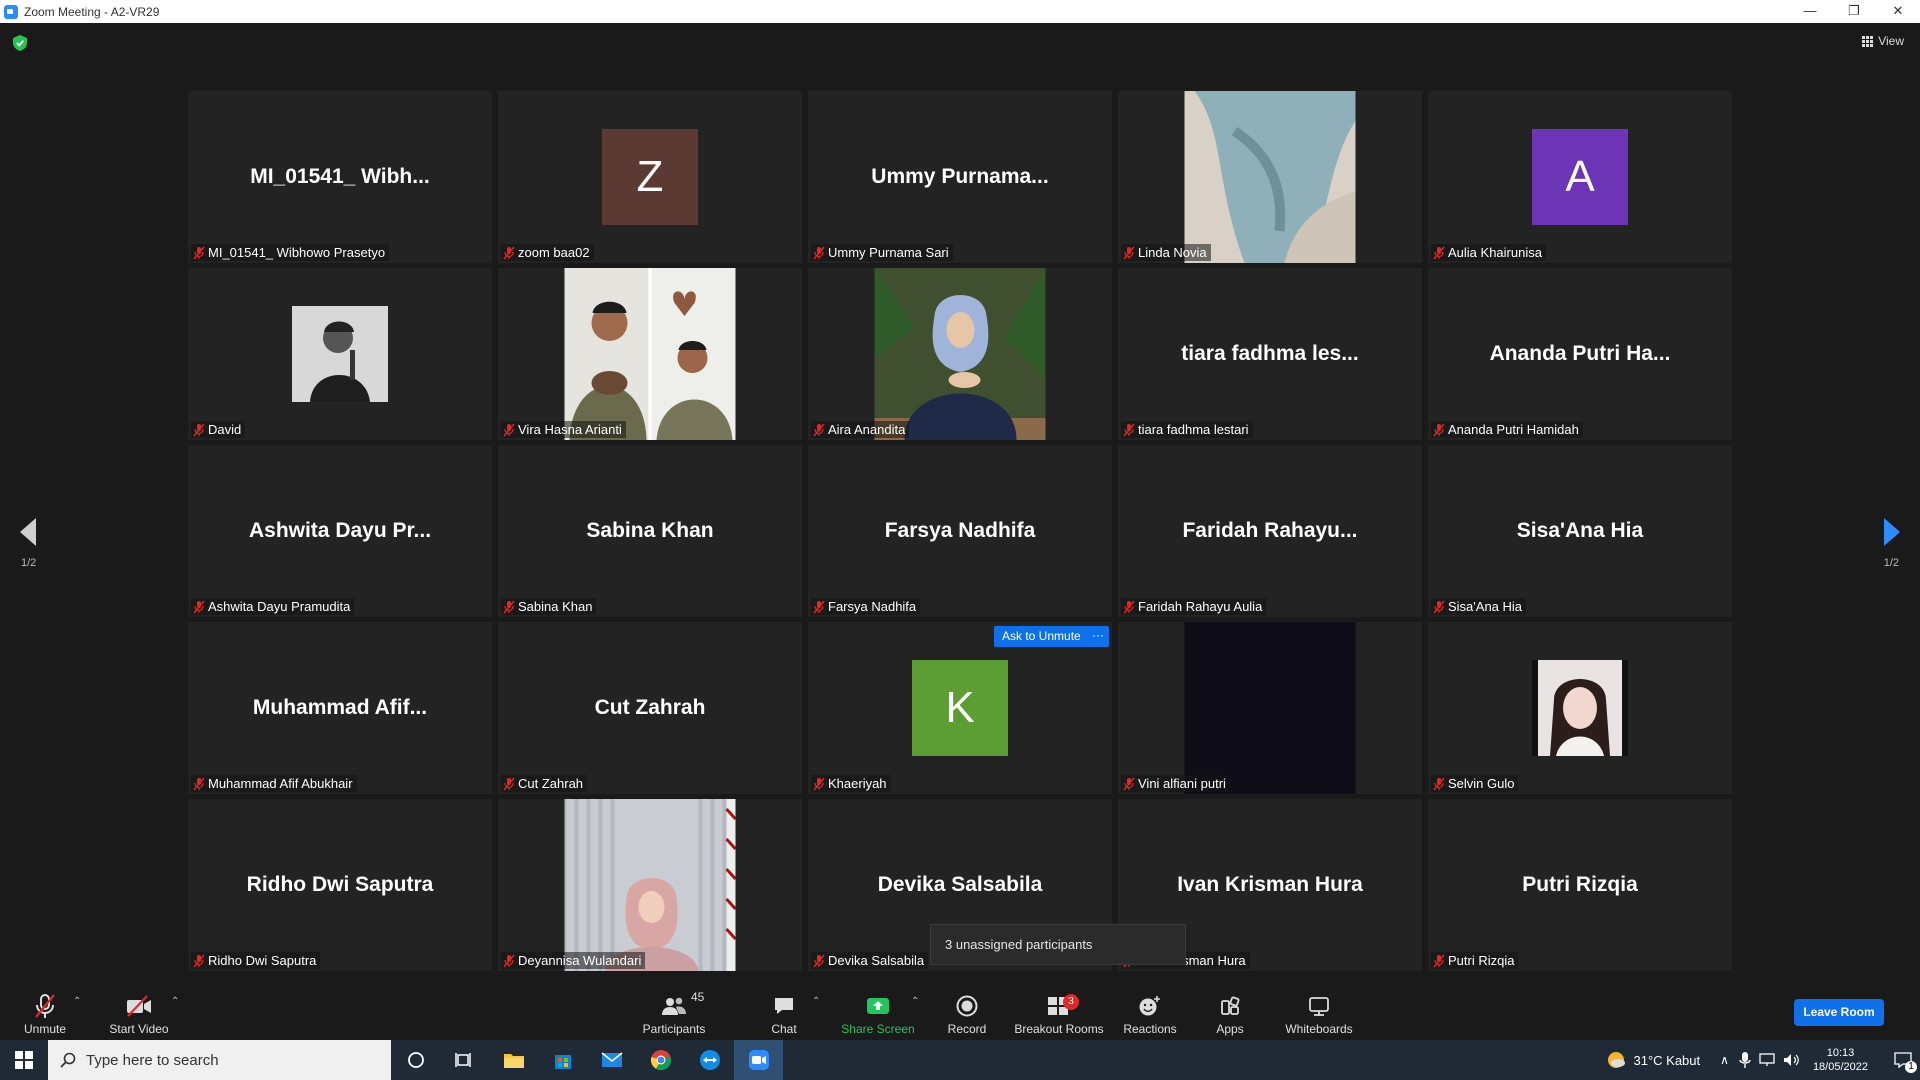  I want to click on action-center-button: 1, so click(1903, 1060).